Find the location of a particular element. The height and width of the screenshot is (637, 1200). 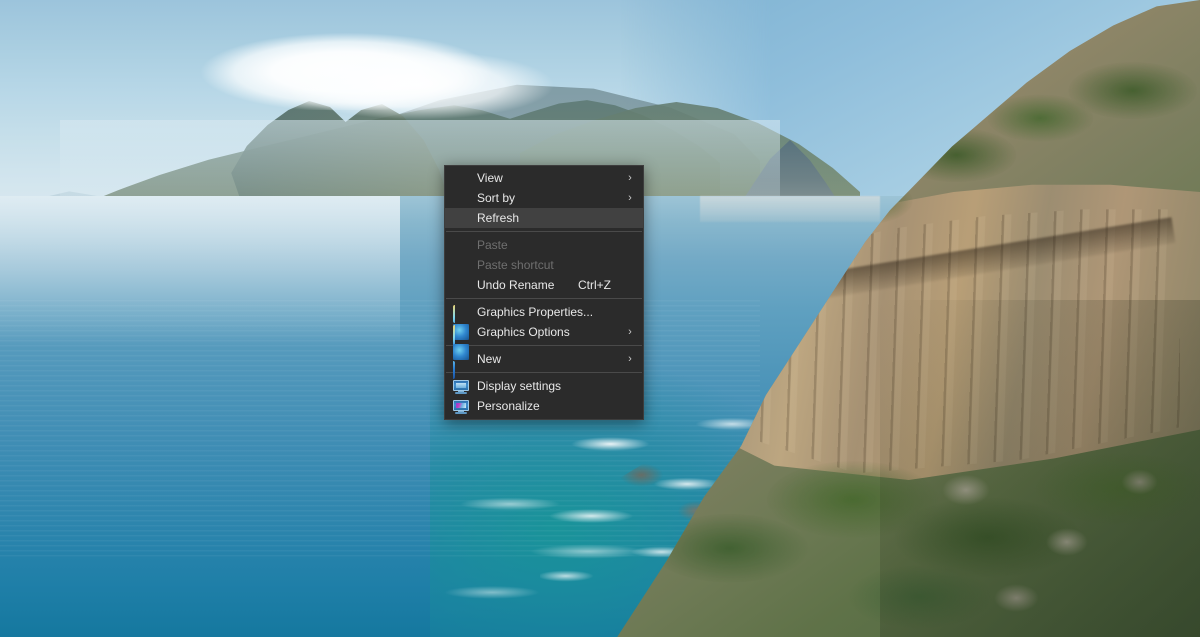

menu-item-refresh: Refresh› is located at coordinates (544, 218).